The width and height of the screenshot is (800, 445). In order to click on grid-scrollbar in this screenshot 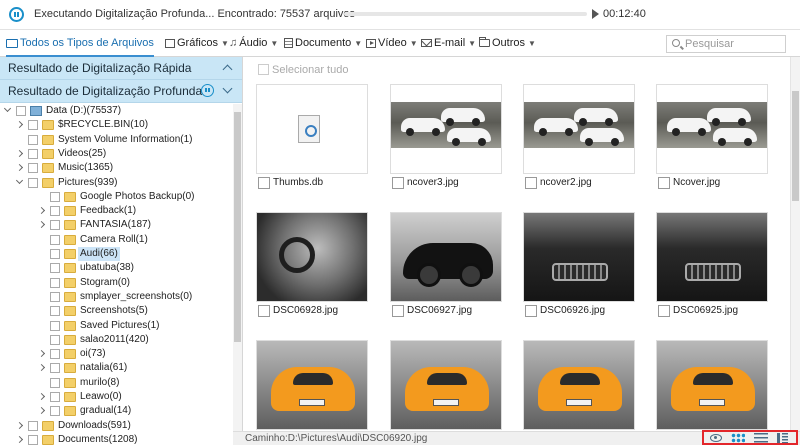, I will do `click(795, 244)`.